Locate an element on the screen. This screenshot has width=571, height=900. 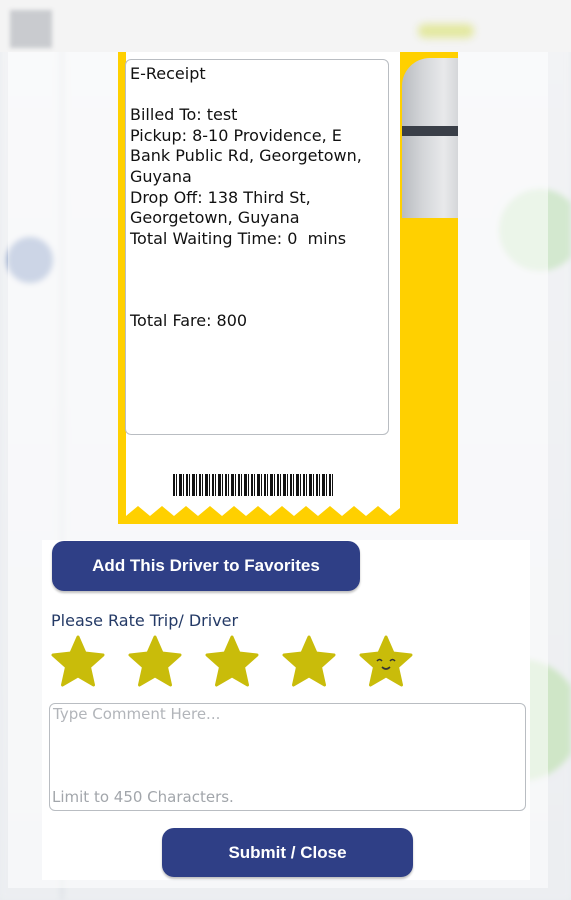
receipt-total-fare: Total Fare: 800 is located at coordinates (189, 321).